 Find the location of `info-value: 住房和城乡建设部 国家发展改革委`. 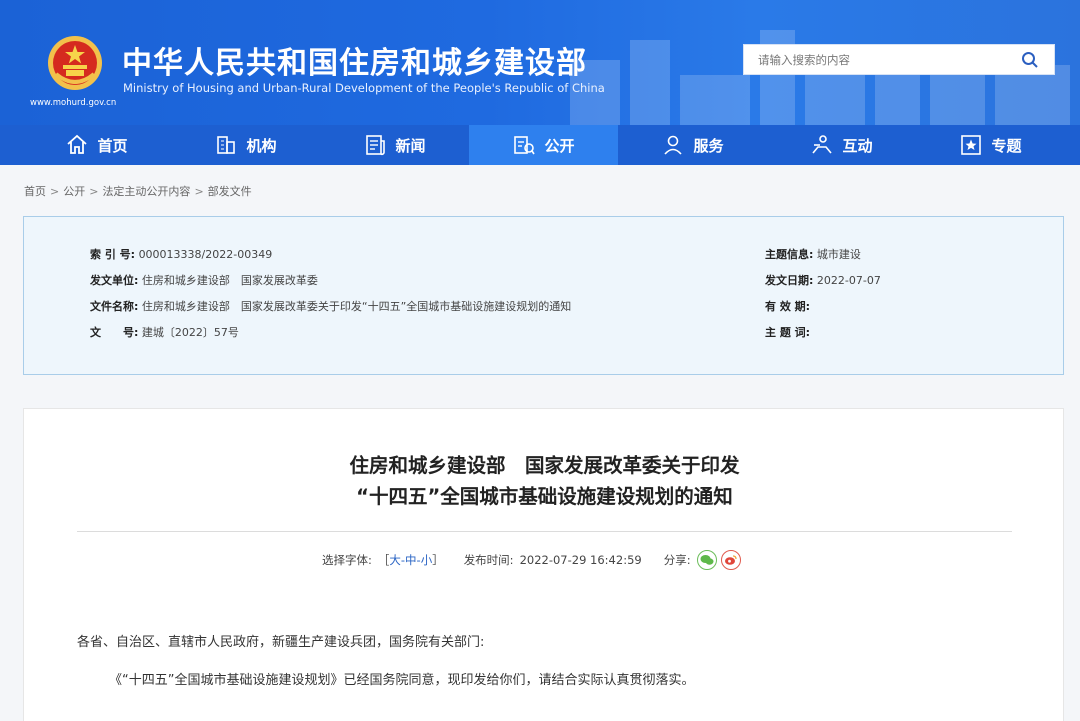

info-value: 住房和城乡建设部 国家发展改革委 is located at coordinates (229, 280).